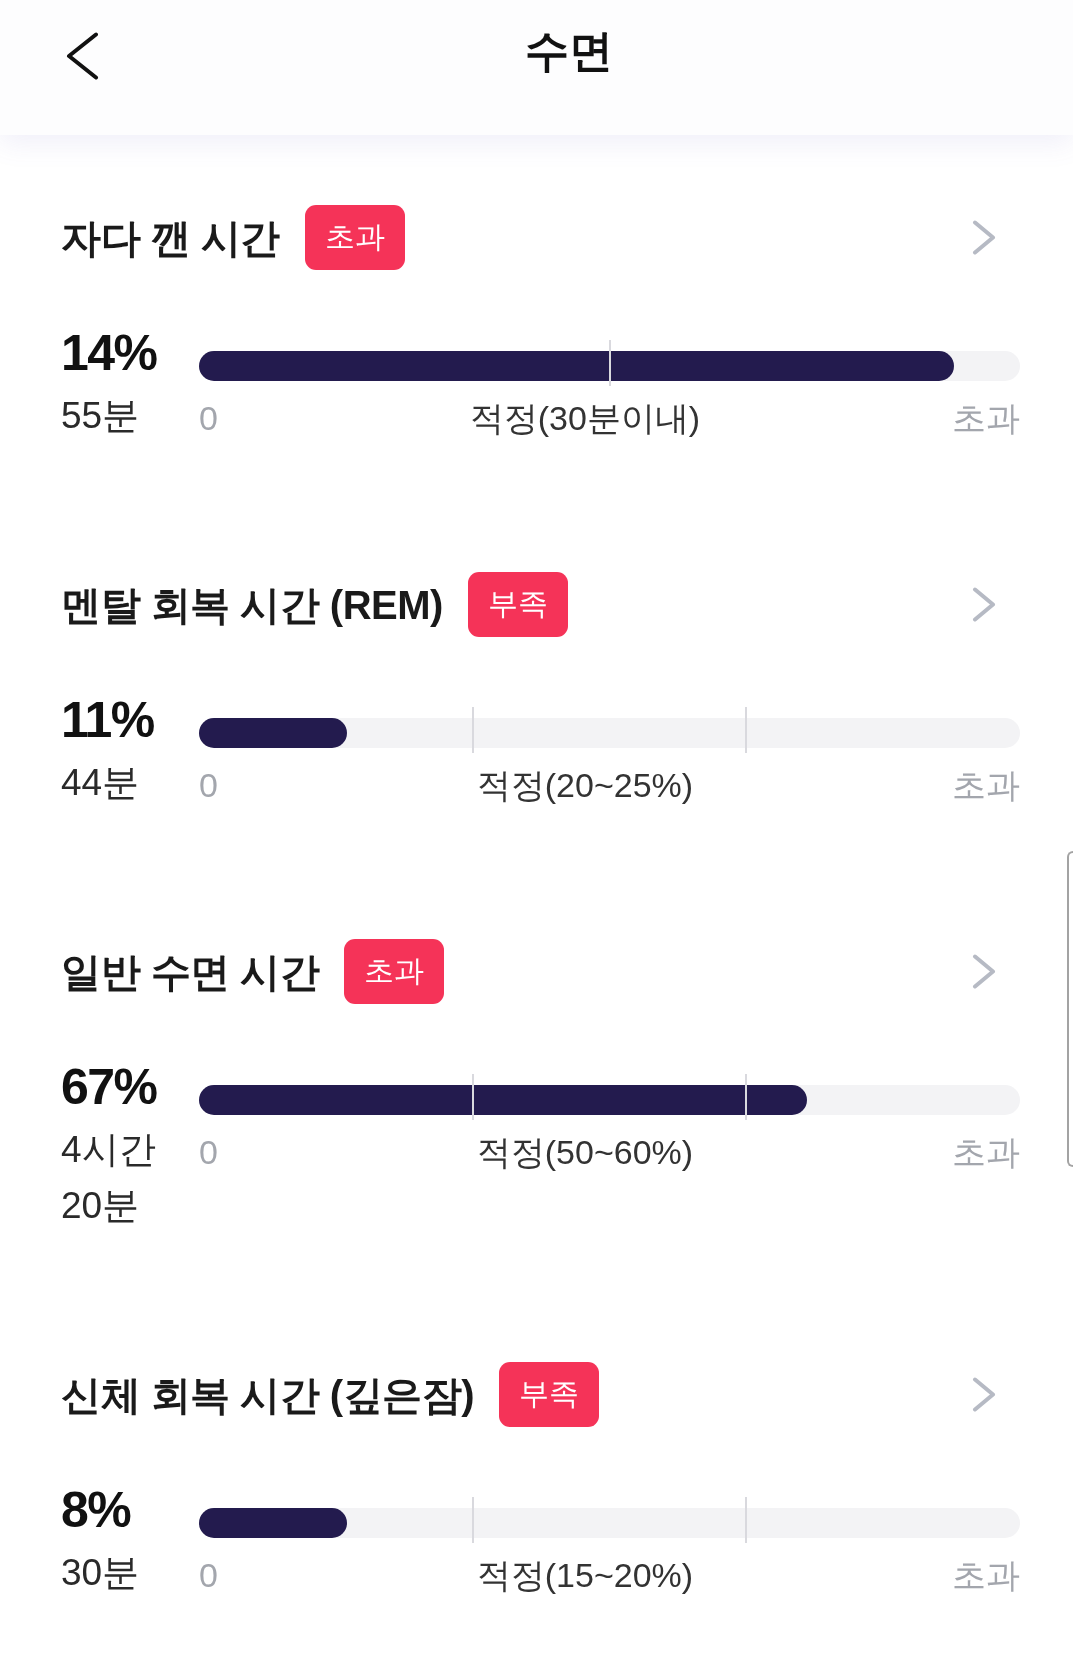  I want to click on target-range-label: 적정(15~20%), so click(585, 1575).